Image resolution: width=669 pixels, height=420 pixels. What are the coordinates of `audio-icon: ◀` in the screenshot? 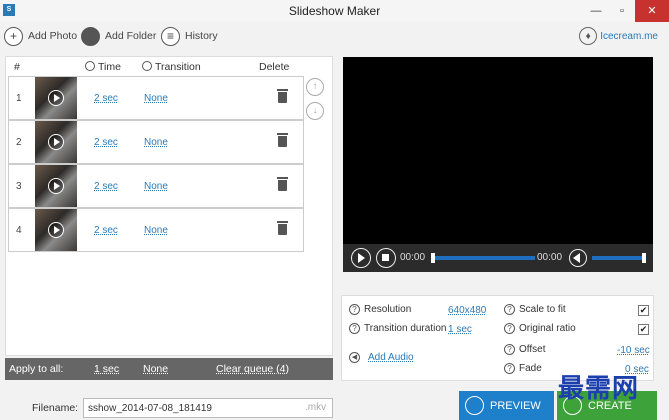 It's located at (354, 357).